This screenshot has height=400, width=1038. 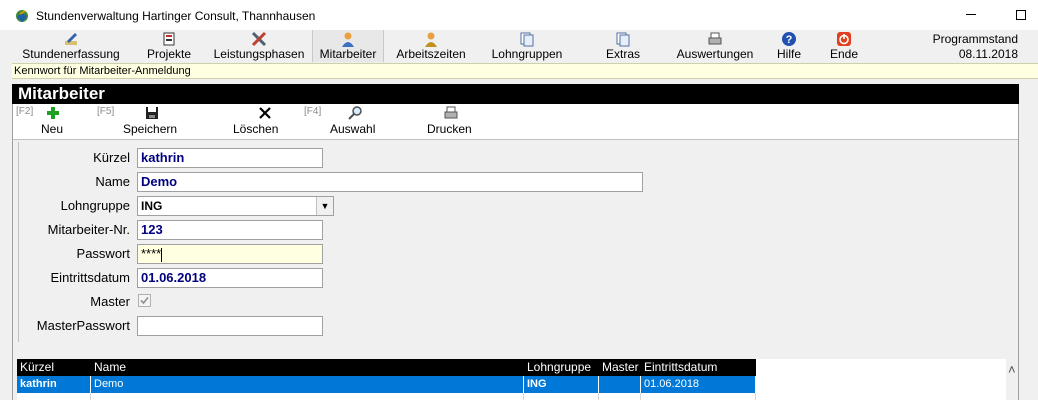 I want to click on column-header: Eintrittsdatum, so click(x=698, y=367).